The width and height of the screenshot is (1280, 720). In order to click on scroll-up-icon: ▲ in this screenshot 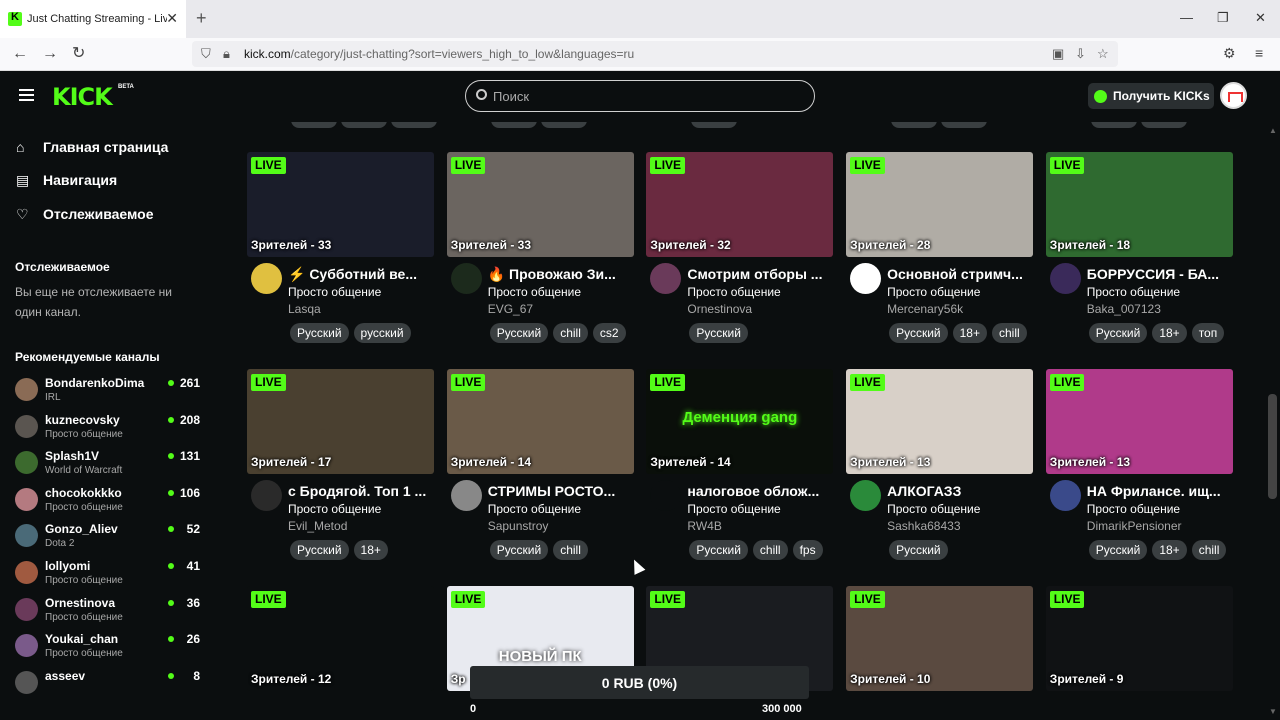, I will do `click(1273, 130)`.